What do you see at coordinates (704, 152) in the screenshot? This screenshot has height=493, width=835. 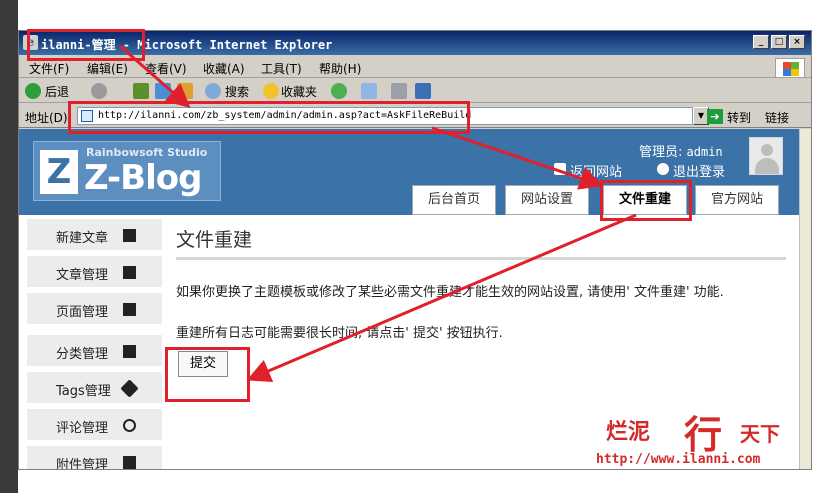 I see `admin-name: admin` at bounding box center [704, 152].